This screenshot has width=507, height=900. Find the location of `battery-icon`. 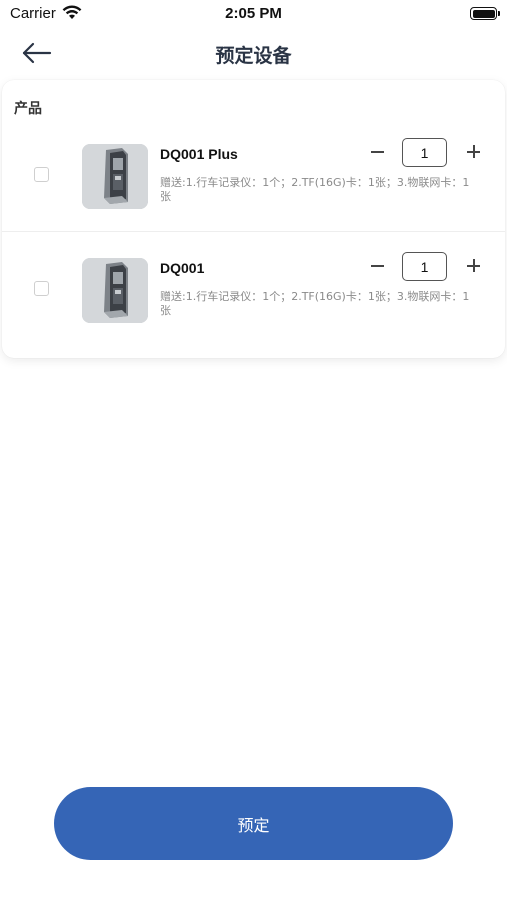

battery-icon is located at coordinates (485, 13).